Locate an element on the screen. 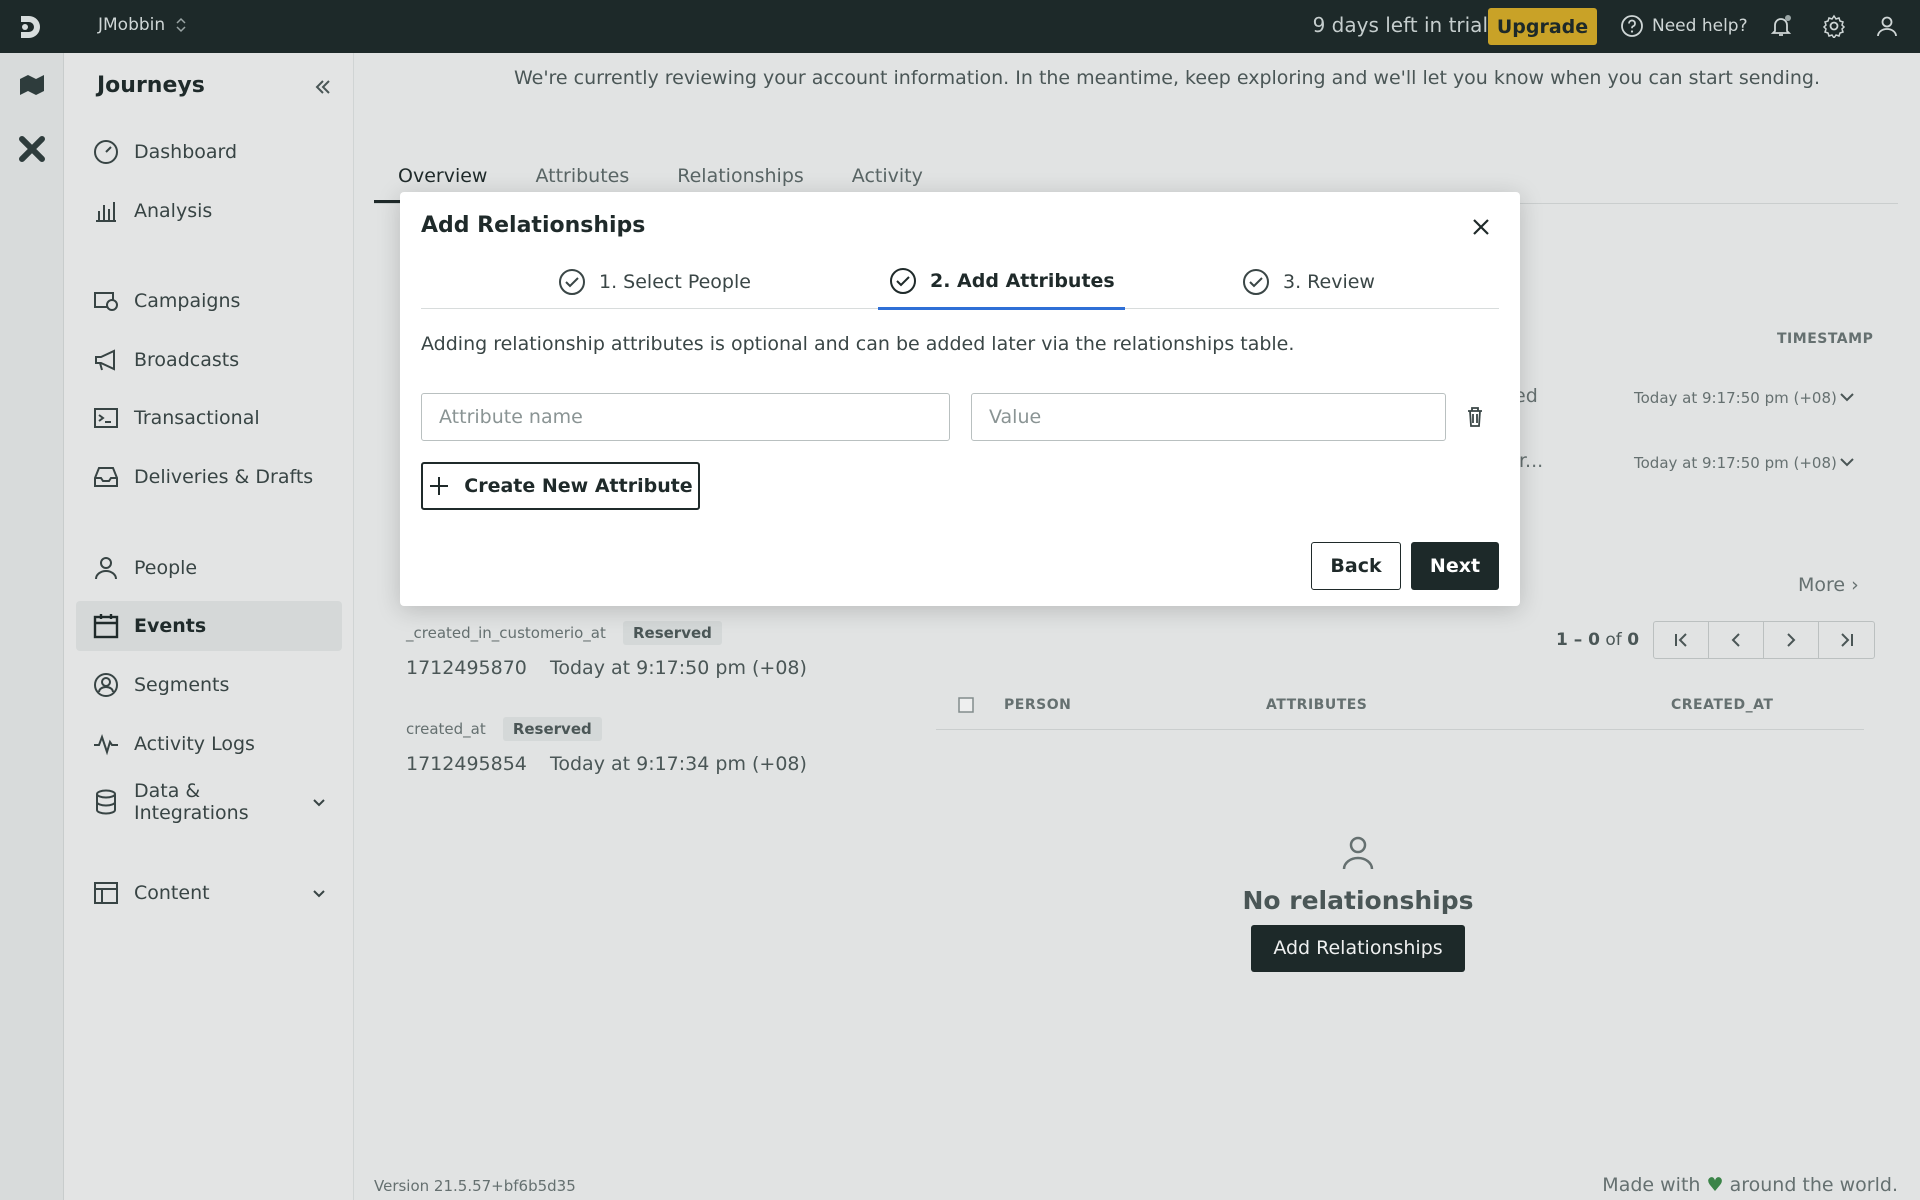 The height and width of the screenshot is (1200, 1920). sidebar-item-data-integrations: Data & Integrations is located at coordinates (209, 802).